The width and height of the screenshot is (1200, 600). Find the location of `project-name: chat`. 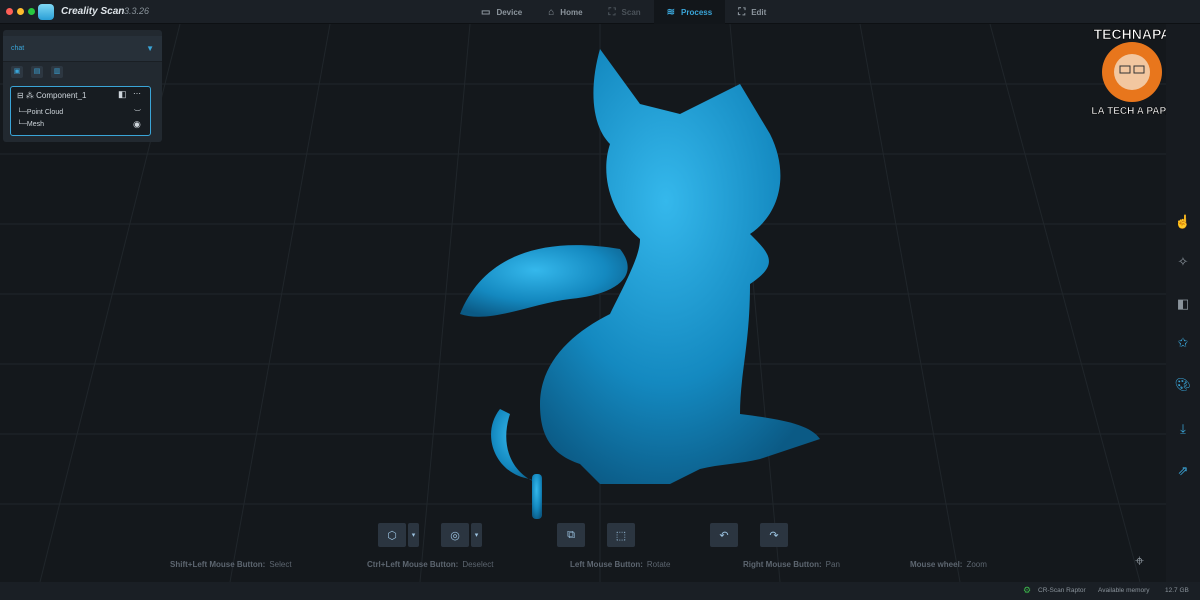

project-name: chat is located at coordinates (18, 48).